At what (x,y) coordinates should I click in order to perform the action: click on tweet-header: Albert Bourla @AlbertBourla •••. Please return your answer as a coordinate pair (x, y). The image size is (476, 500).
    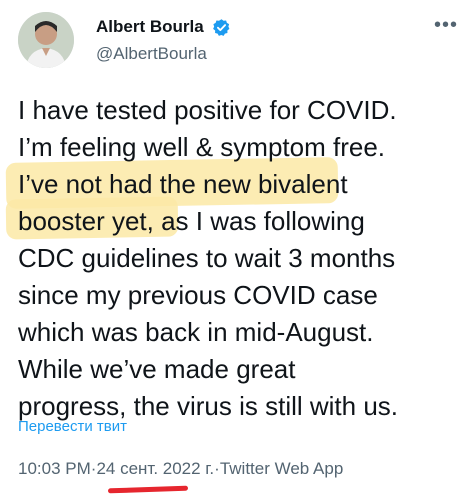
    Looking at the image, I should click on (238, 41).